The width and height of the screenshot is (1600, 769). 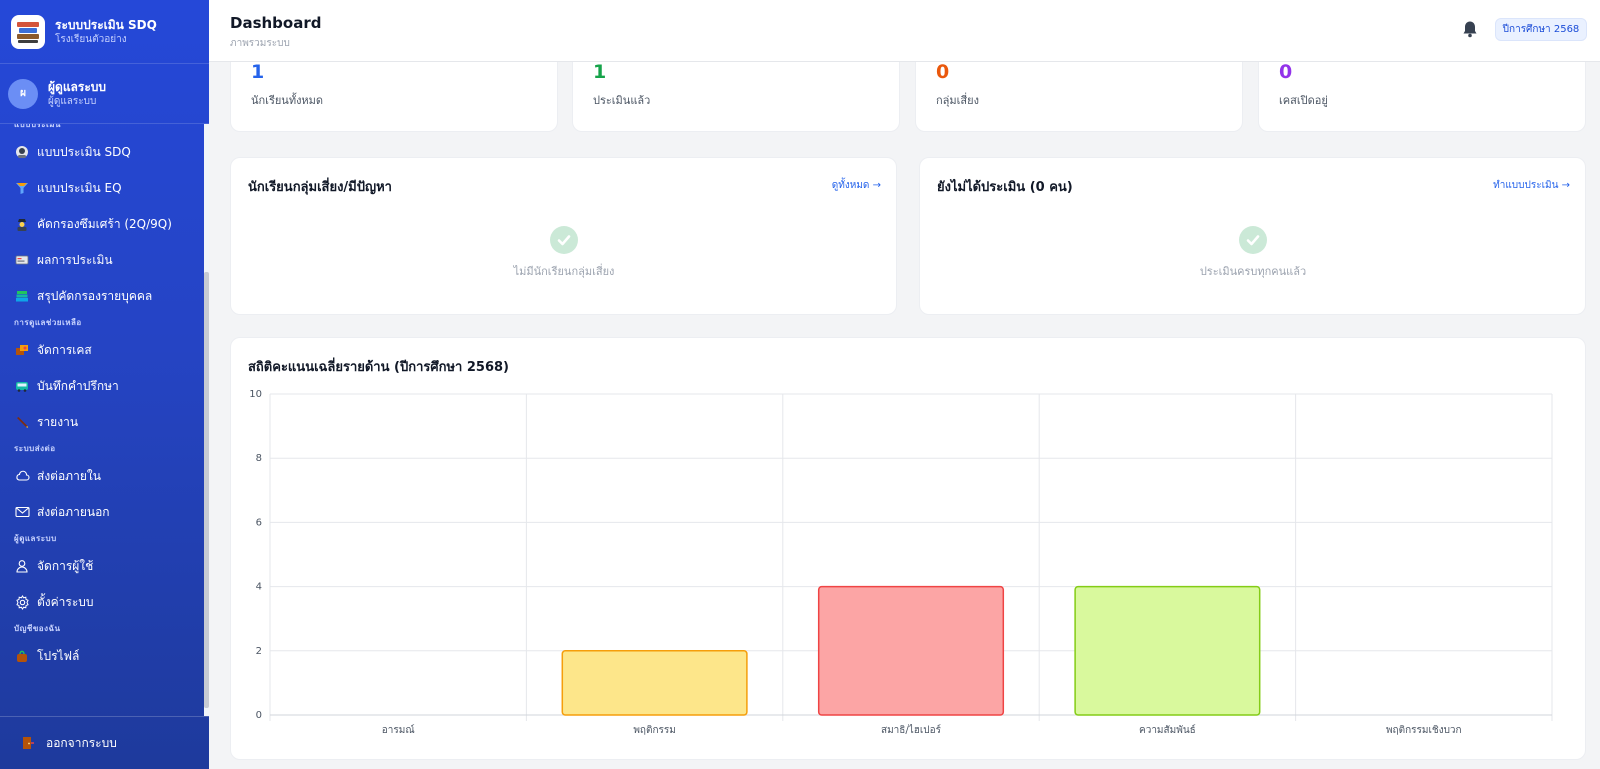 I want to click on books-logo-icon, so click(x=28, y=31).